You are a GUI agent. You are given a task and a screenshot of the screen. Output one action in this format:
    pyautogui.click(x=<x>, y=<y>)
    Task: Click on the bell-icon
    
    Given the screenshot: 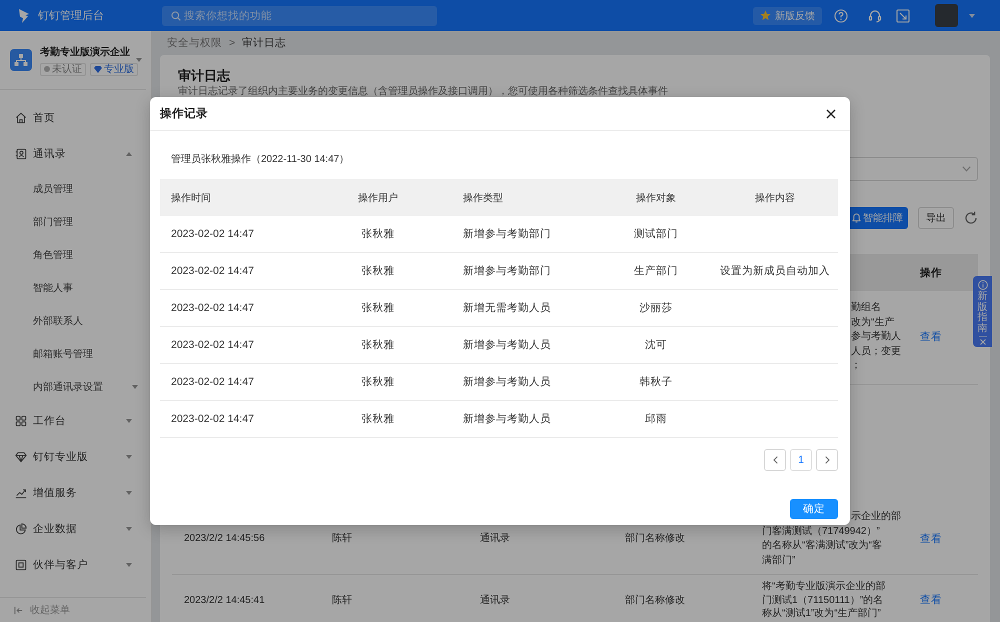 What is the action you would take?
    pyautogui.click(x=856, y=218)
    